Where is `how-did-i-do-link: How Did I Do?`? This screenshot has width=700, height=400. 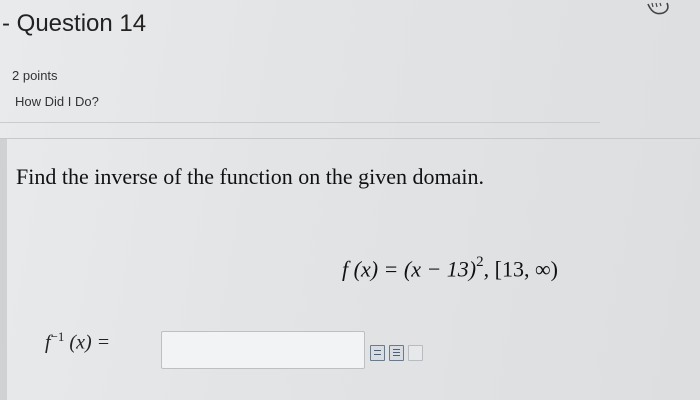
how-did-i-do-link: How Did I Do? is located at coordinates (57, 101).